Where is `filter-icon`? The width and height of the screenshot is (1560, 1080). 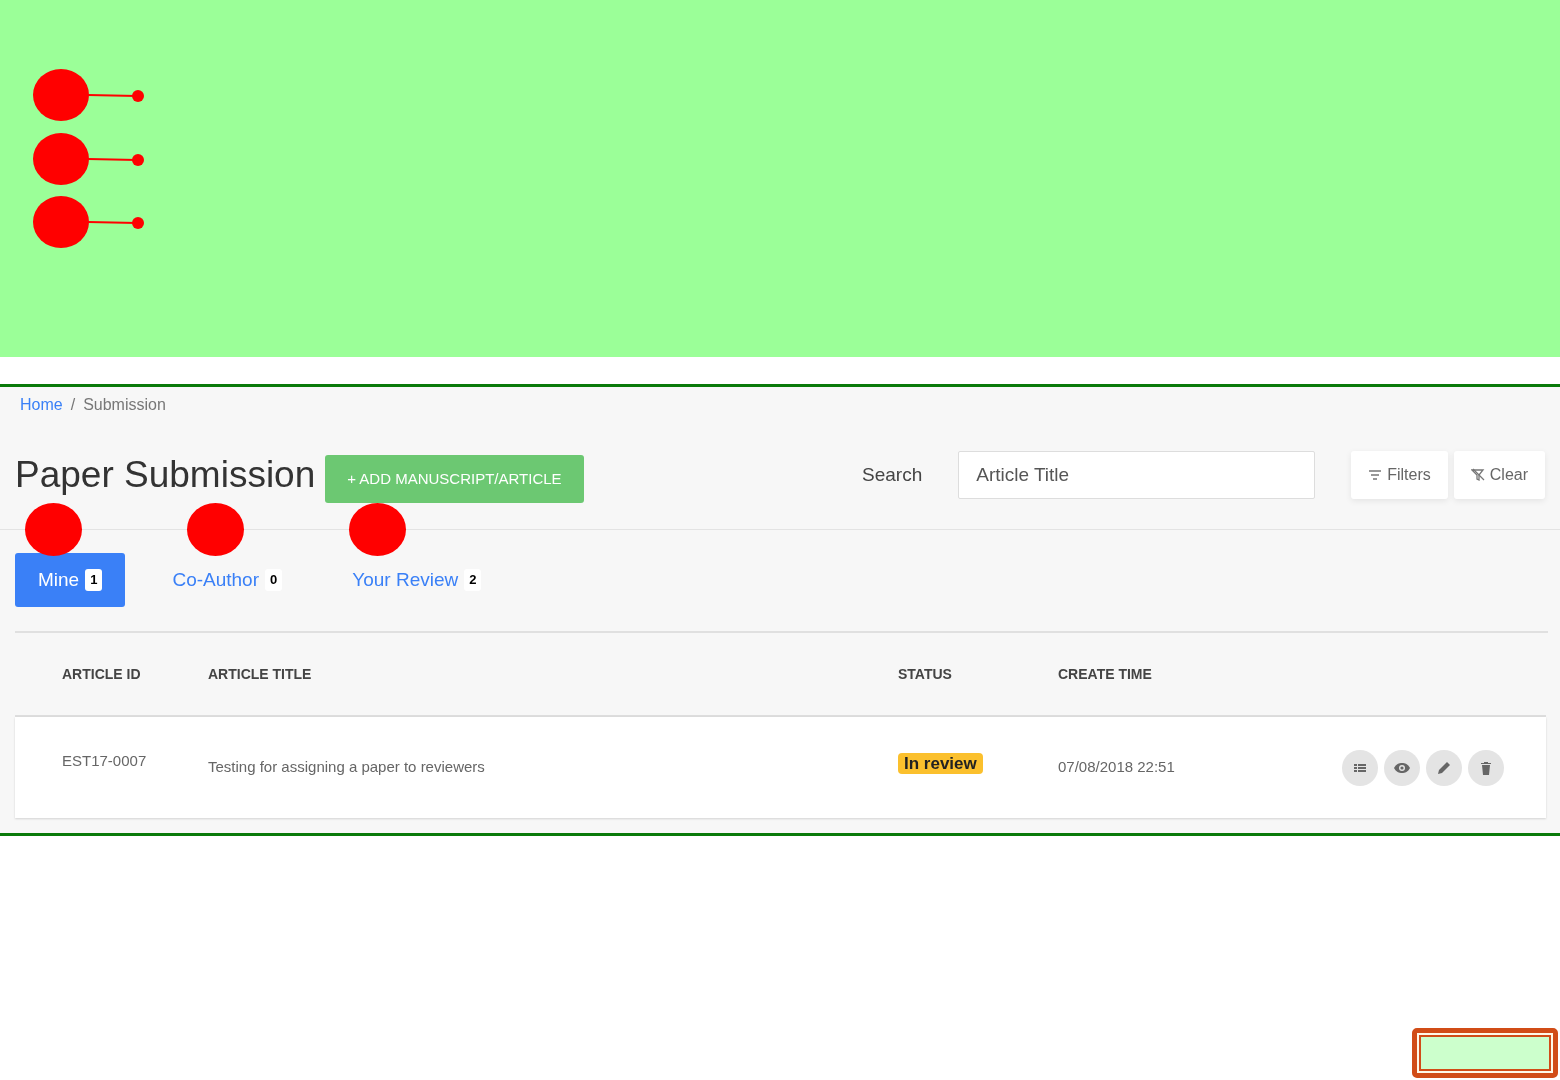 filter-icon is located at coordinates (1375, 475).